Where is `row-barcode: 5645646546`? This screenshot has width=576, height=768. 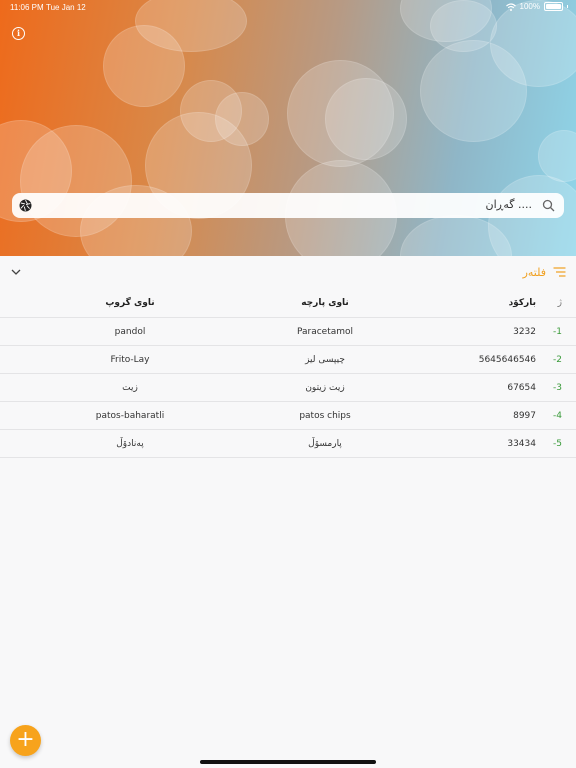 row-barcode: 5645646546 is located at coordinates (507, 359).